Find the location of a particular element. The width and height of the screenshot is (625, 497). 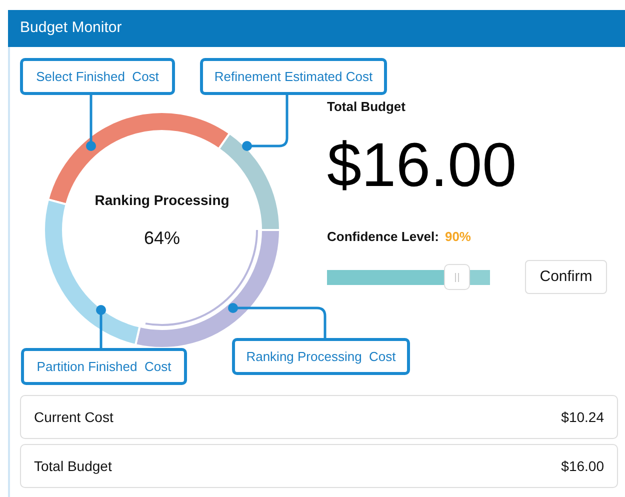

window-title: Budget Monitor is located at coordinates (71, 28).